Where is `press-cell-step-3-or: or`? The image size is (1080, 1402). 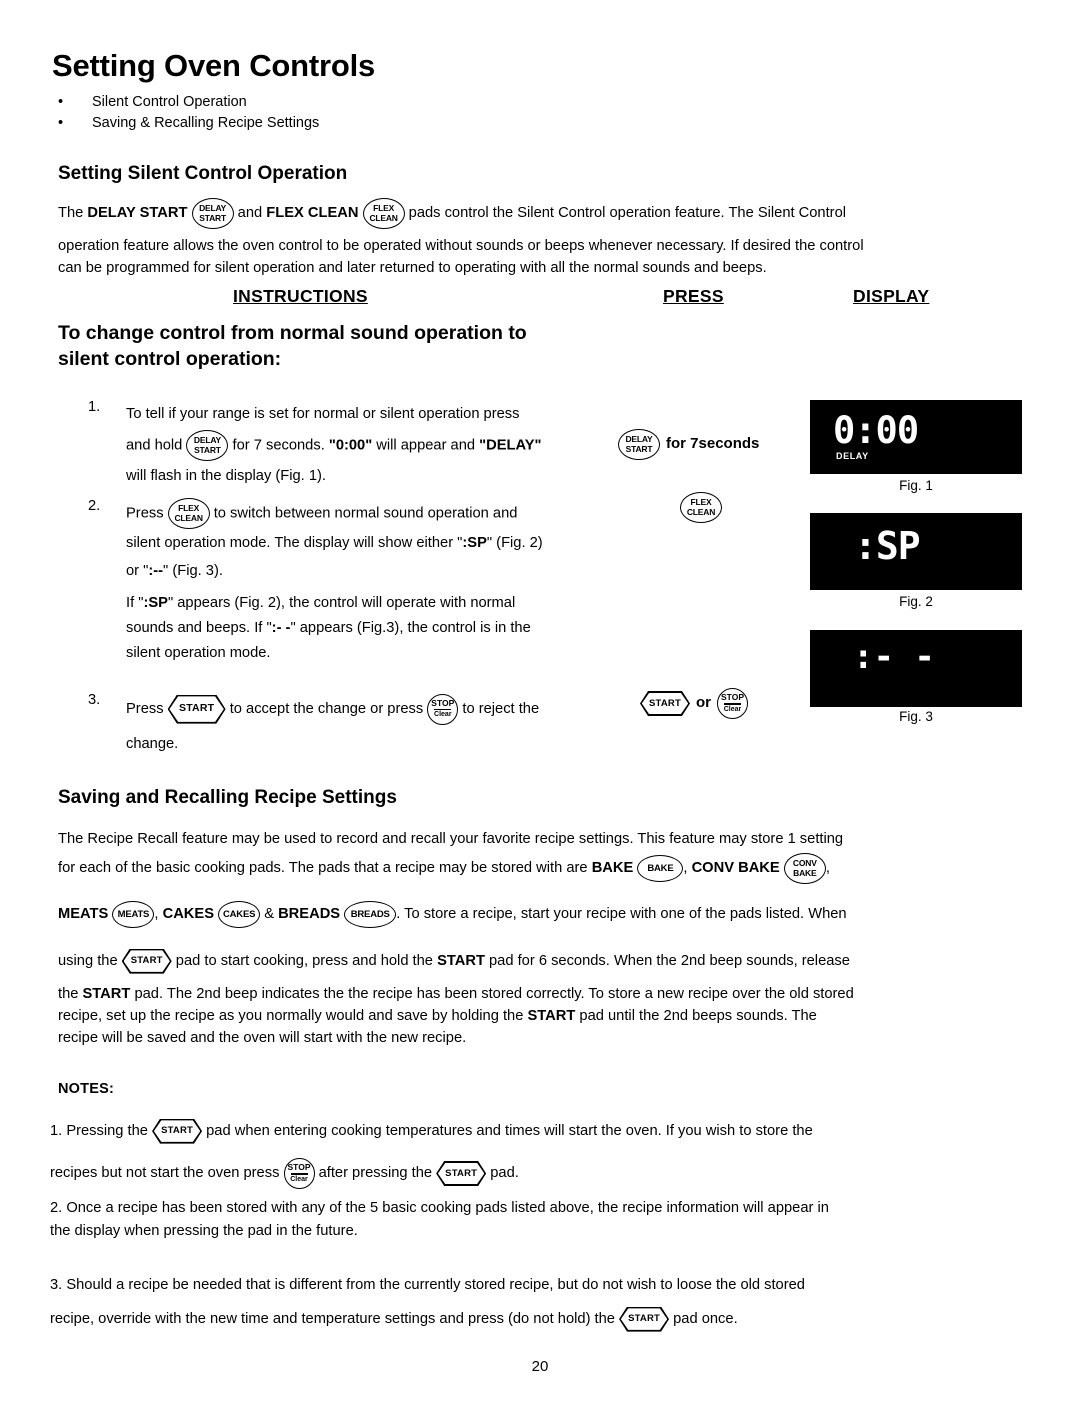
press-cell-step-3-or: or is located at coordinates (703, 703).